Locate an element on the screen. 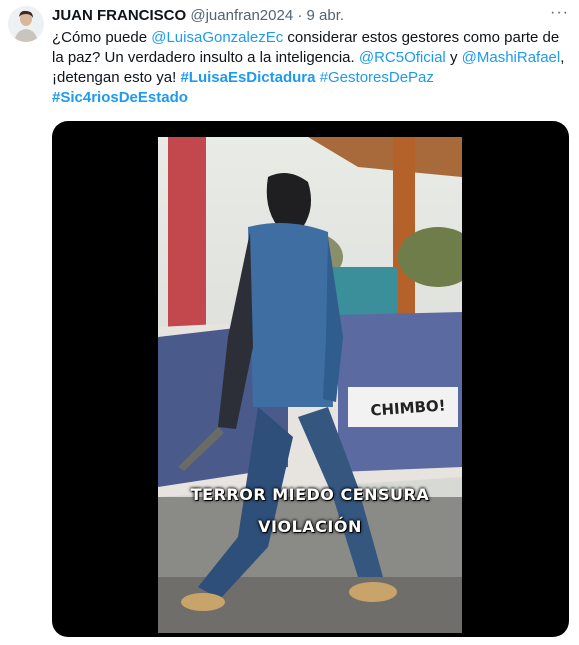  hashtag-link: #Sic4riosDeEstado is located at coordinates (120, 97).